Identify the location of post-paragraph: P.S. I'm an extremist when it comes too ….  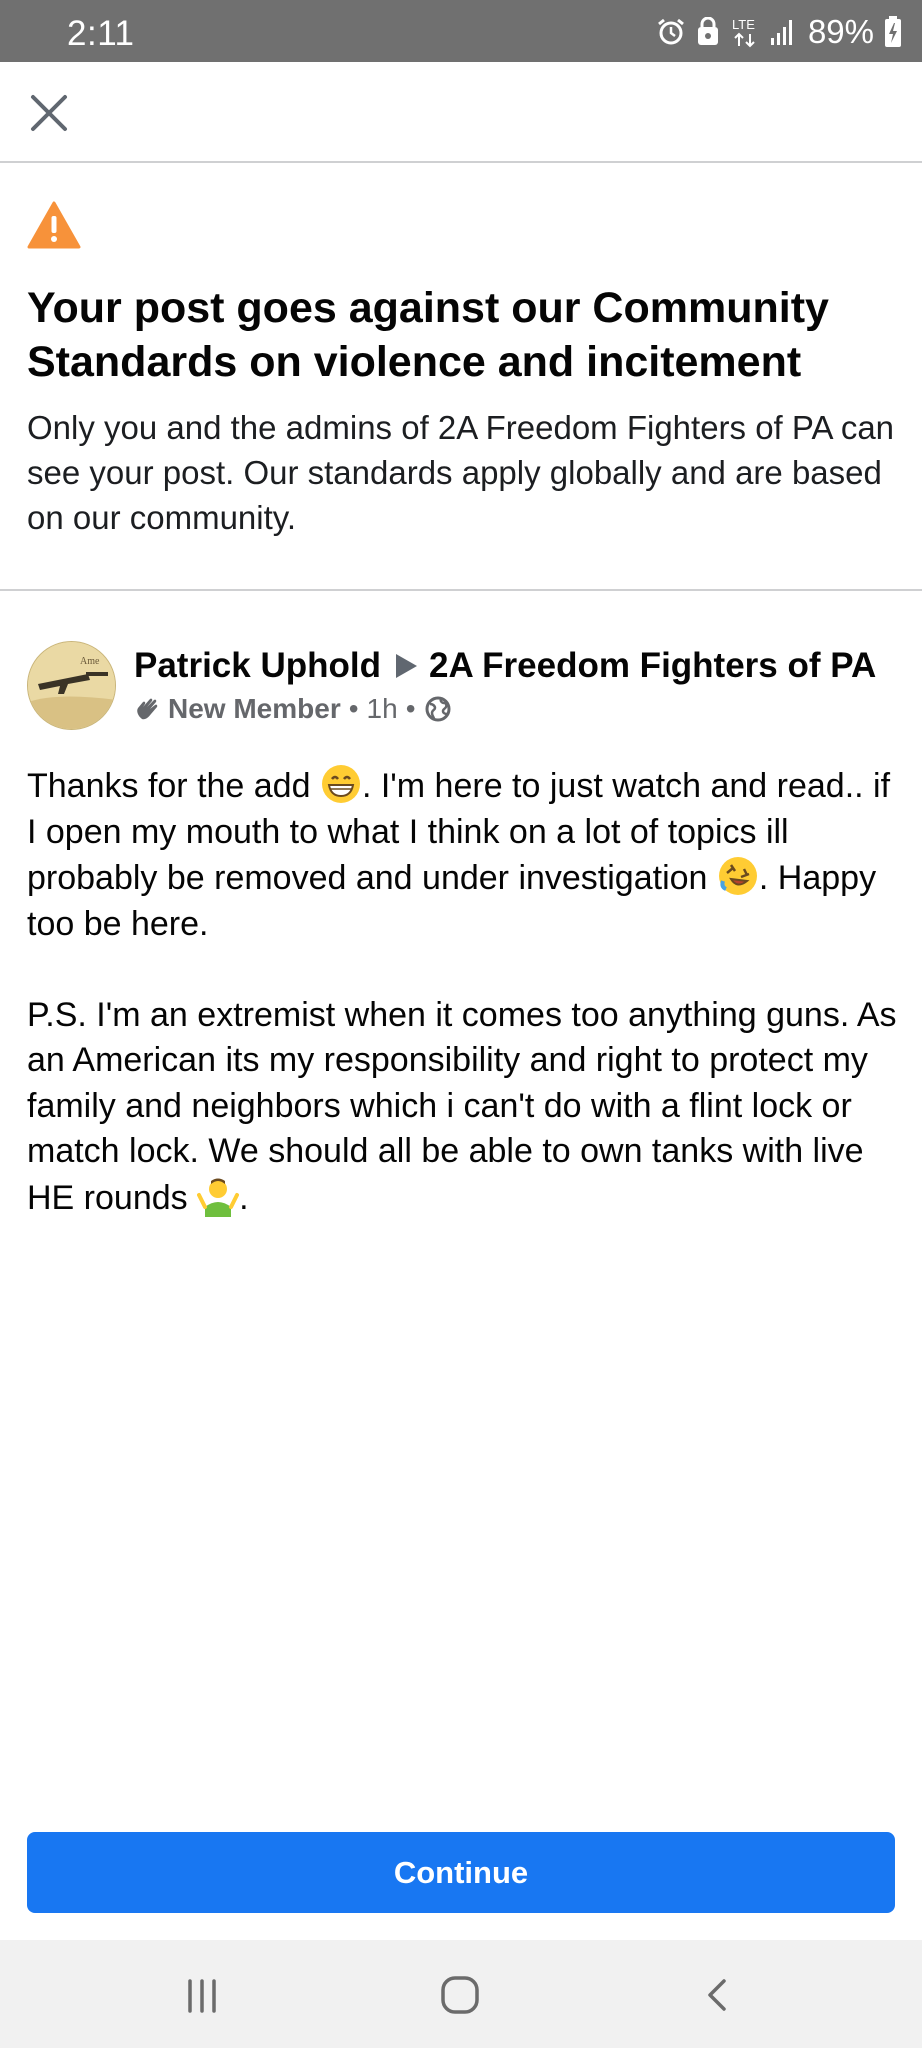
(462, 1106).